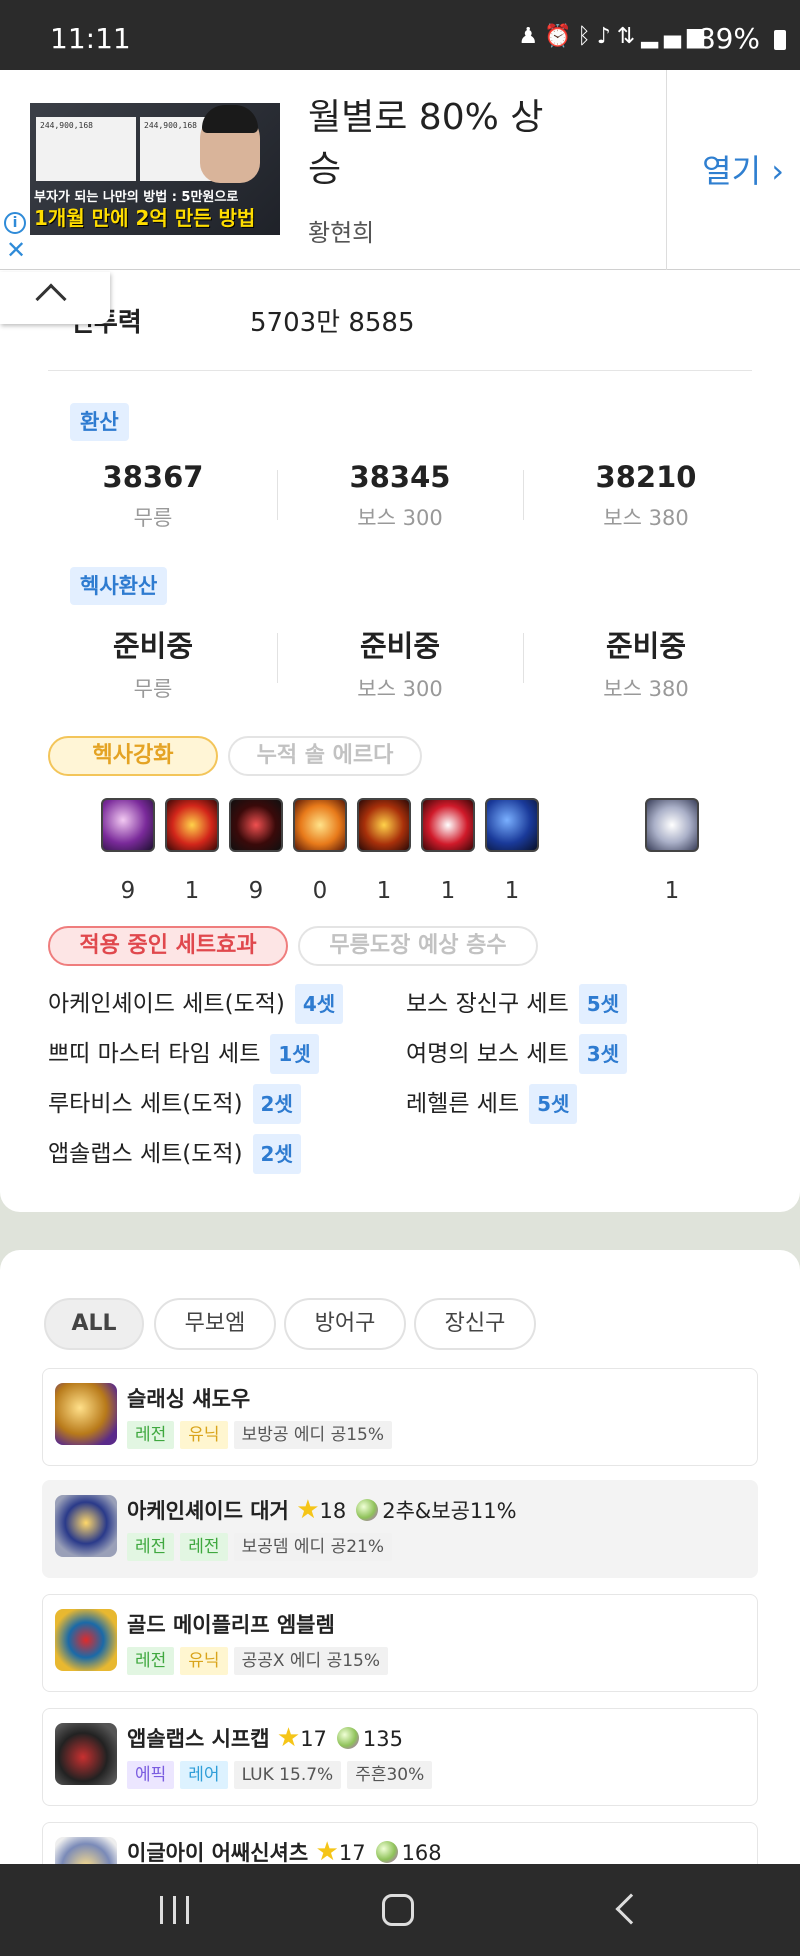  Describe the element at coordinates (449, 1511) in the screenshot. I see `item-flame-stat: 2추&보공11%` at that location.